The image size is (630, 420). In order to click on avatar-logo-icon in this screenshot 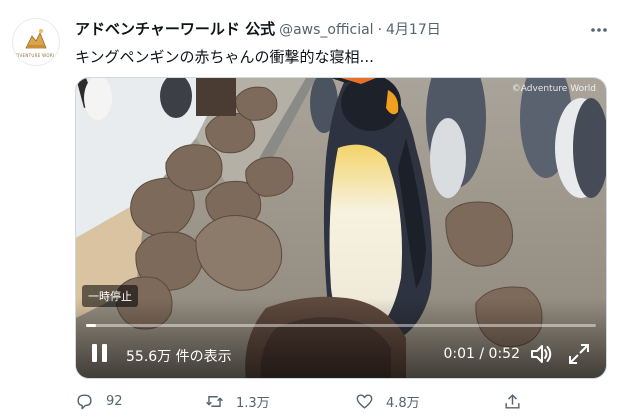, I will do `click(36, 39)`.